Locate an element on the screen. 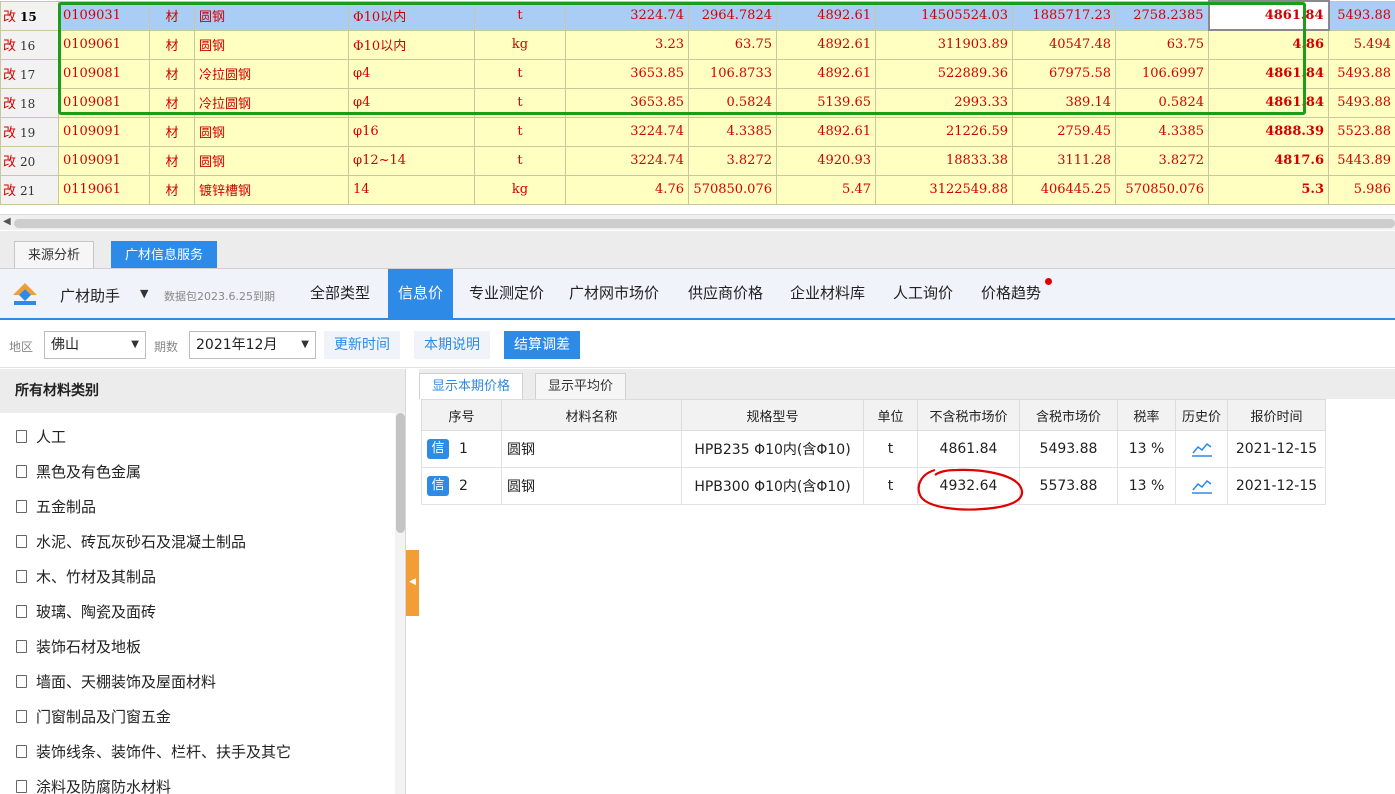  cell-value: 3653.85 is located at coordinates (627, 102).